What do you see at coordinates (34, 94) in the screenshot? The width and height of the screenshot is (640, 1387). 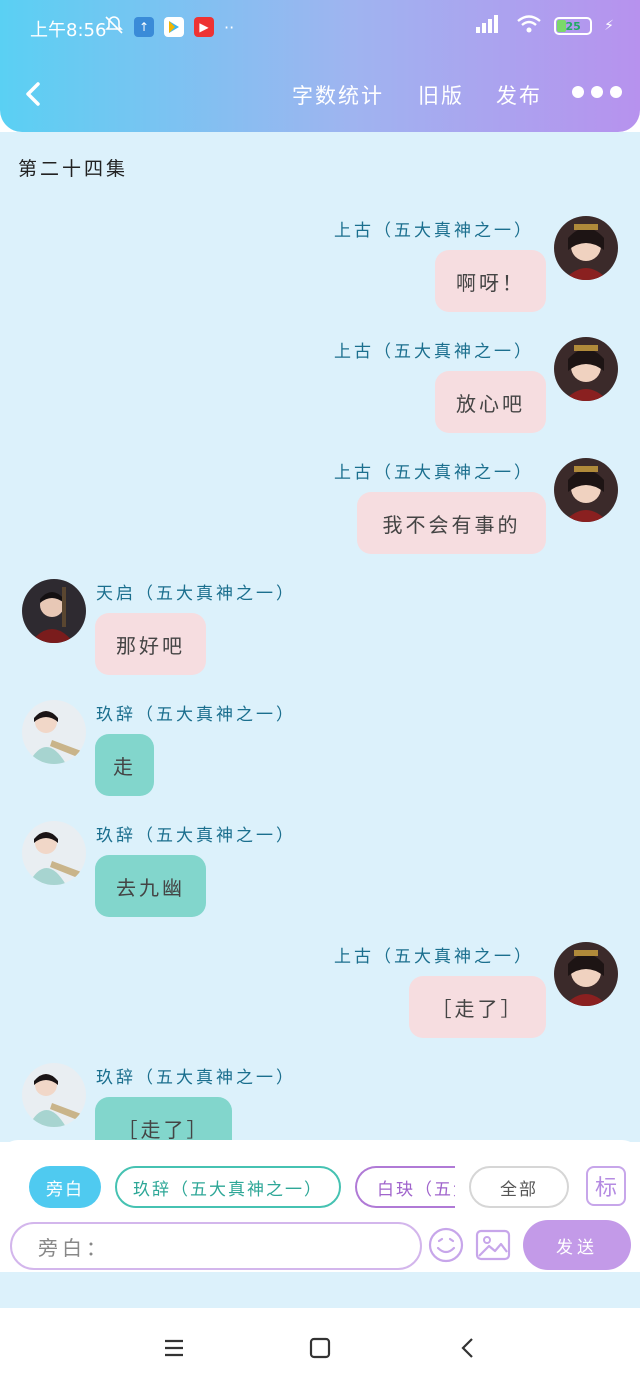 I see `back-button` at bounding box center [34, 94].